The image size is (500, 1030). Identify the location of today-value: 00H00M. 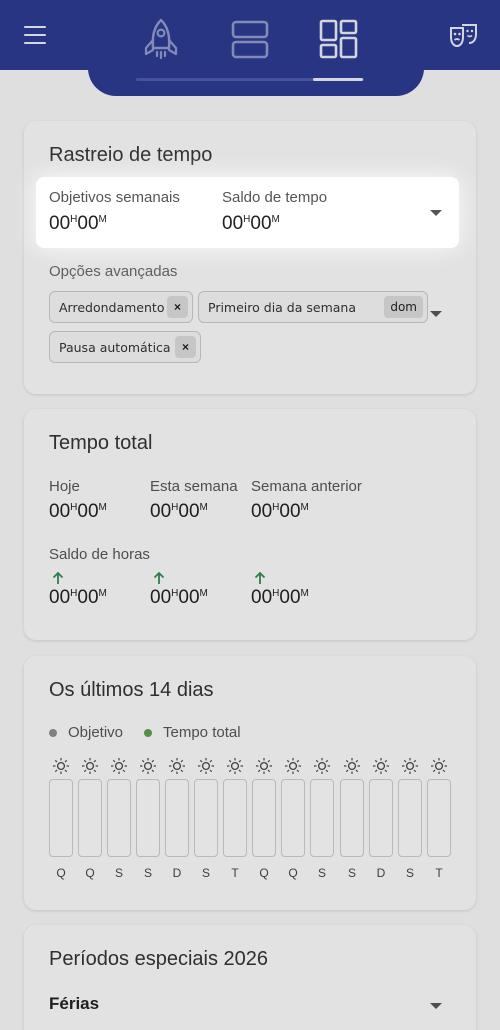
(78, 511).